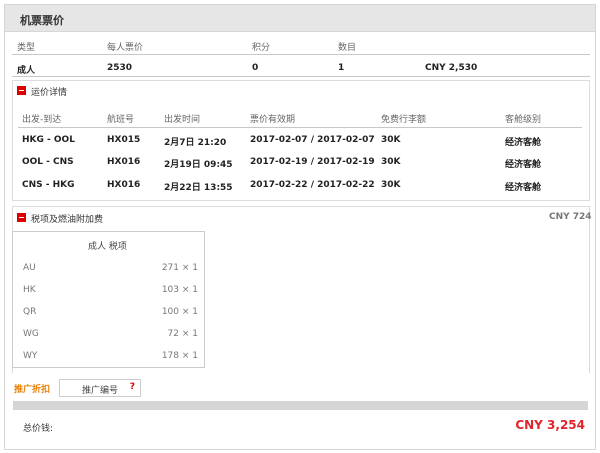 This screenshot has width=600, height=453. I want to click on fare-flight: HX015, so click(124, 140).